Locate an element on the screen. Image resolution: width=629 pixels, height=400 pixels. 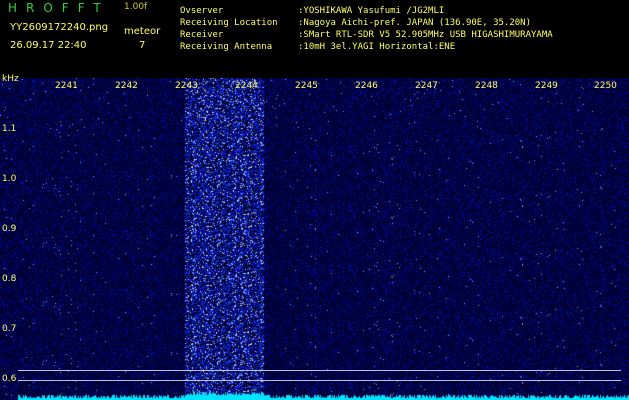
info-value: :YOSHIKAWA Yasufumi /JG2MLI is located at coordinates (371, 11).